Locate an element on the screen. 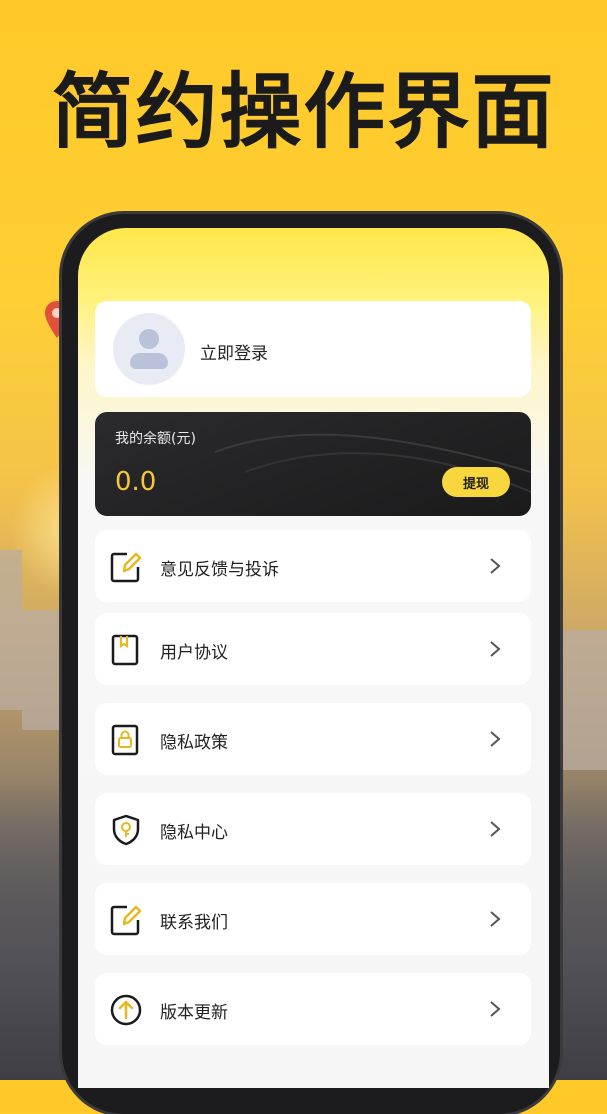 This screenshot has width=607, height=1114. menu-item-label: 隐私政策 is located at coordinates (194, 743).